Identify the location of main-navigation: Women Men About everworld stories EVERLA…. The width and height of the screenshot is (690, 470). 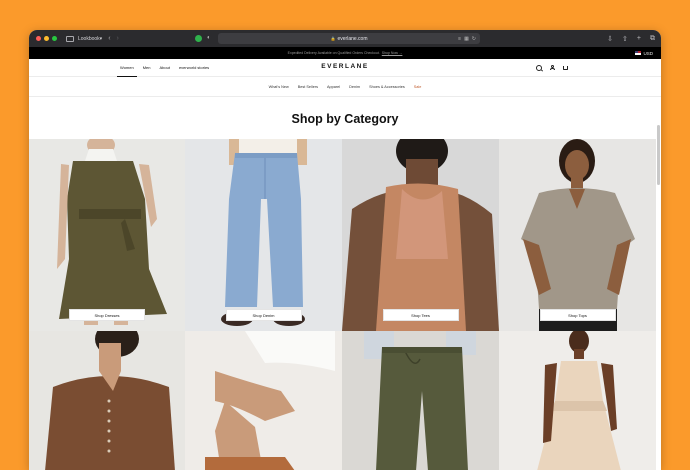
(345, 68).